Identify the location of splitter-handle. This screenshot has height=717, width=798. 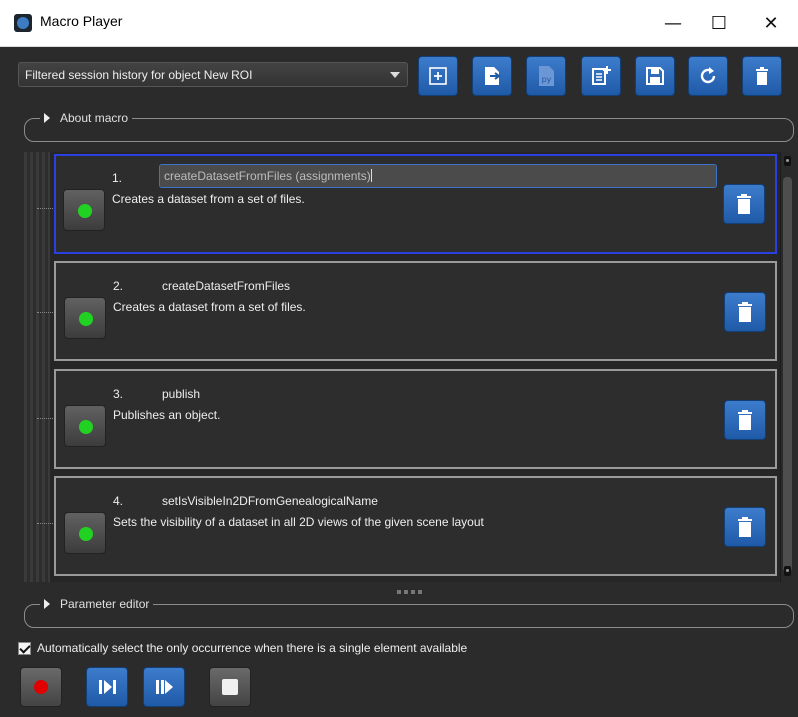
(411, 592).